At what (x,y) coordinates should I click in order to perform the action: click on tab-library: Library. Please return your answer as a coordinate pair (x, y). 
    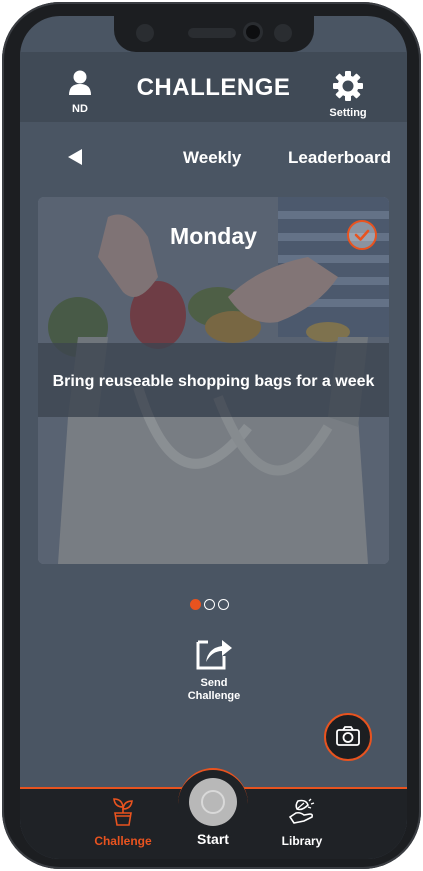
    Looking at the image, I should click on (302, 822).